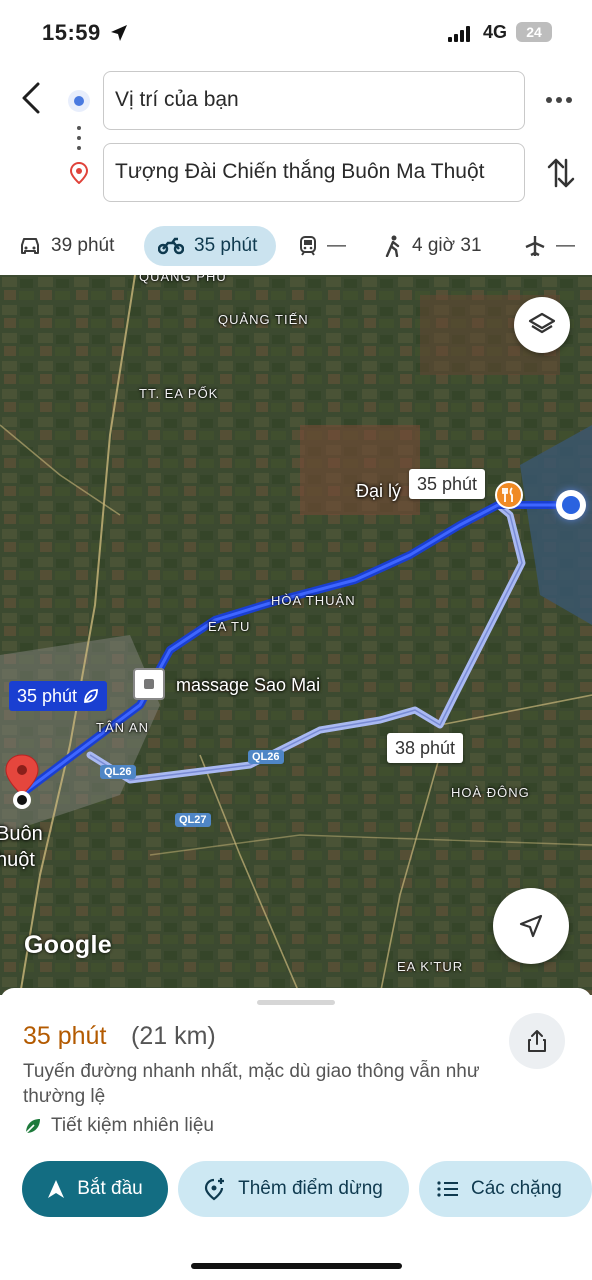 The height and width of the screenshot is (1280, 592). I want to click on selected-route-time-label: 35 phút, so click(58, 696).